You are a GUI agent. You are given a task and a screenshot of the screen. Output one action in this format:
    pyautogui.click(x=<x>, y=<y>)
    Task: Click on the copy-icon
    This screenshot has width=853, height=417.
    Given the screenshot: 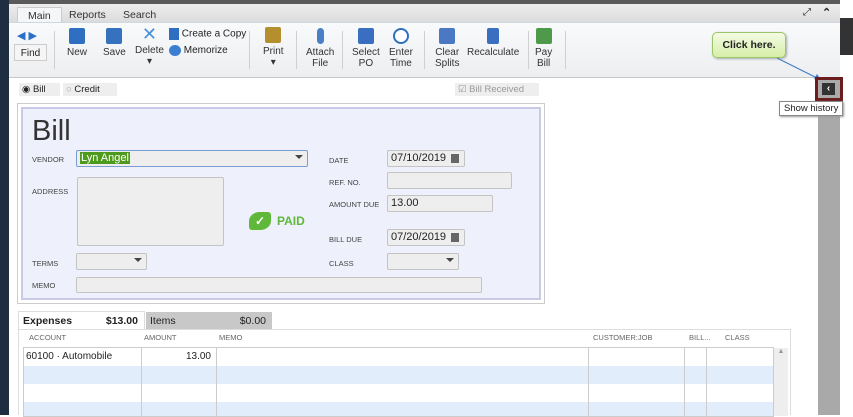 What is the action you would take?
    pyautogui.click(x=174, y=34)
    